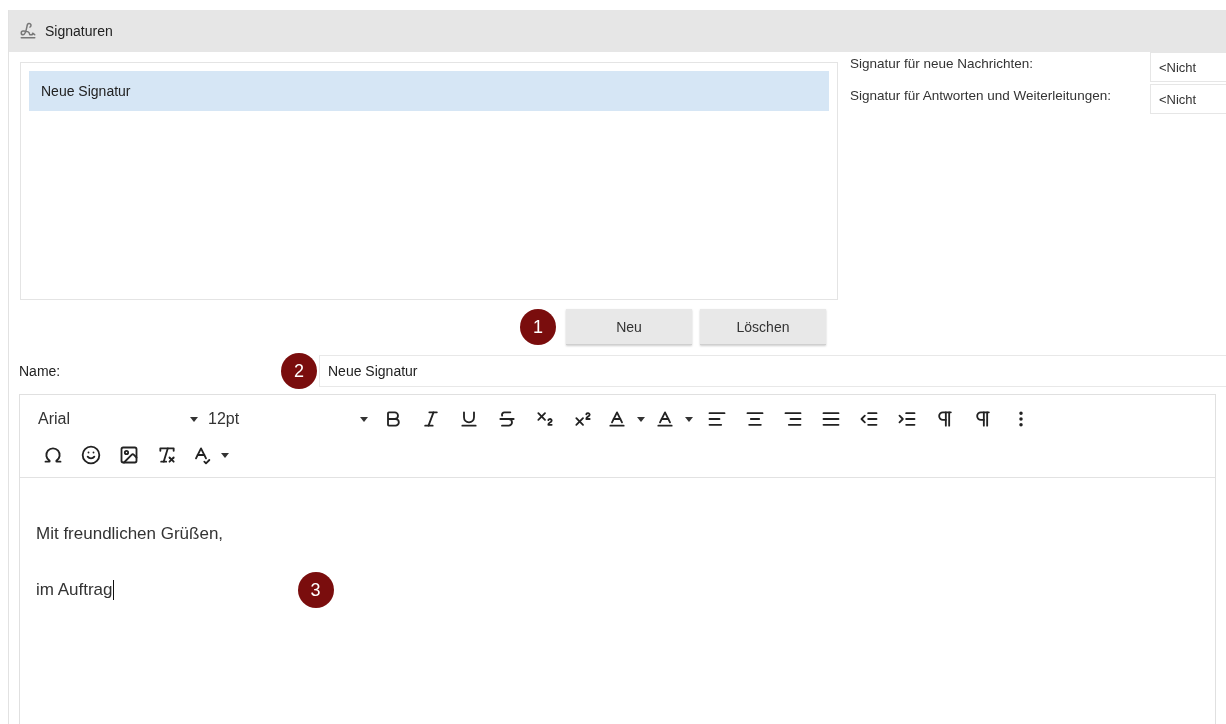  Describe the element at coordinates (772, 371) in the screenshot. I see `name-input: Neue Signatur` at that location.